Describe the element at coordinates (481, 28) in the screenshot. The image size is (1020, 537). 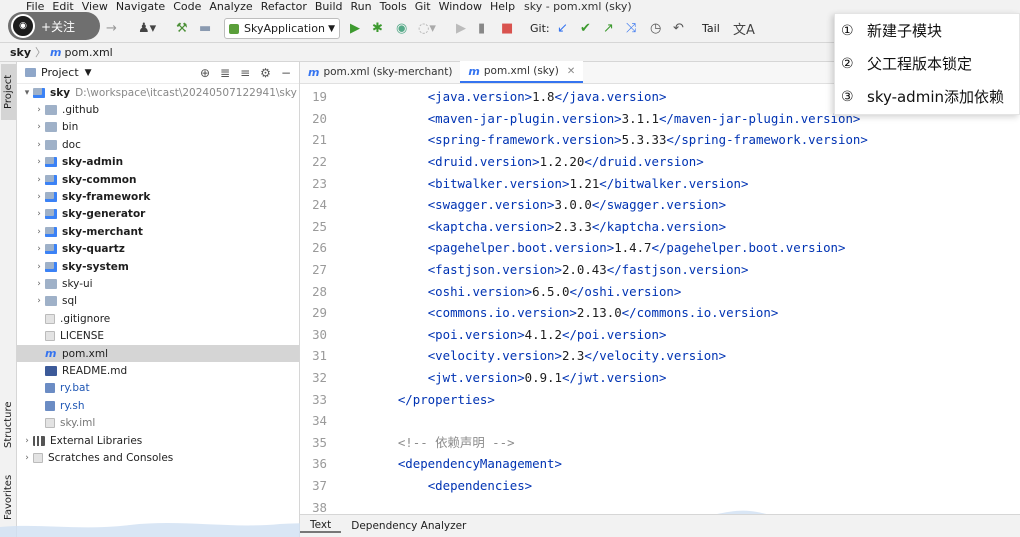
I see `build-icon: ▮` at that location.